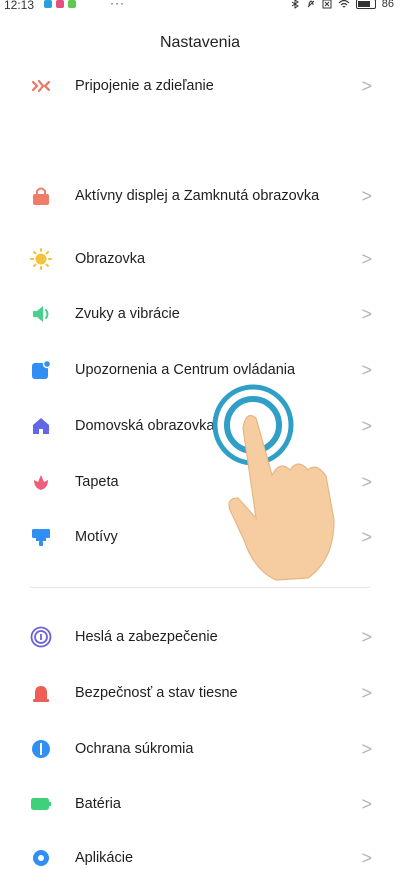 Image resolution: width=400 pixels, height=869 pixels. What do you see at coordinates (200, 259) in the screenshot?
I see `settings-item-display: Obrazovka >` at bounding box center [200, 259].